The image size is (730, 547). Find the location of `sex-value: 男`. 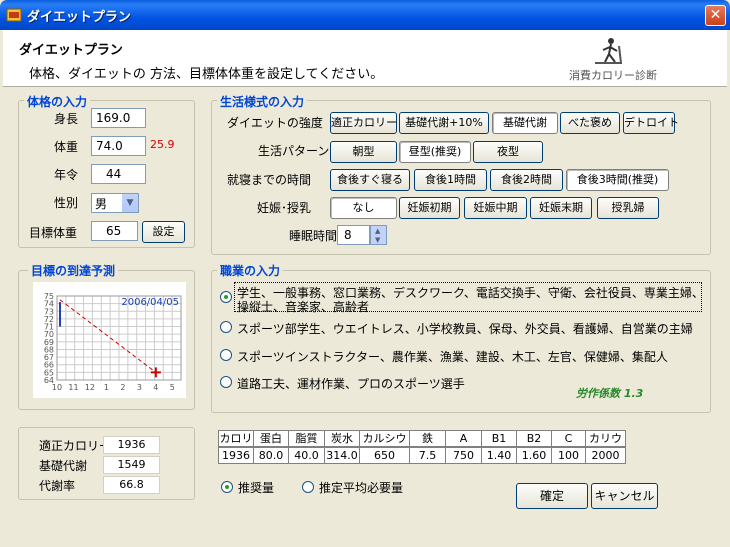

sex-value: 男 is located at coordinates (101, 204).